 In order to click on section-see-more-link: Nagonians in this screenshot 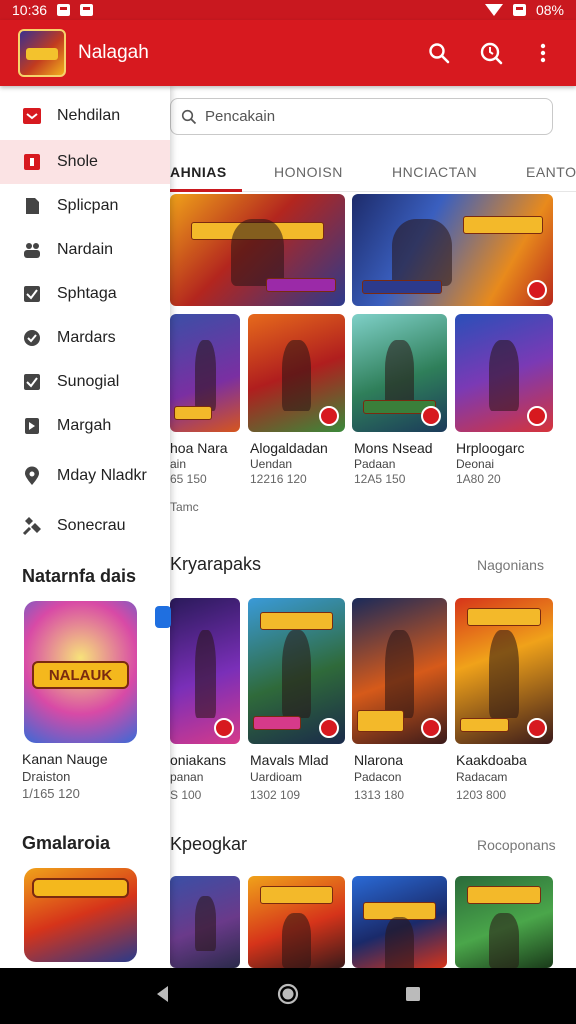, I will do `click(510, 565)`.